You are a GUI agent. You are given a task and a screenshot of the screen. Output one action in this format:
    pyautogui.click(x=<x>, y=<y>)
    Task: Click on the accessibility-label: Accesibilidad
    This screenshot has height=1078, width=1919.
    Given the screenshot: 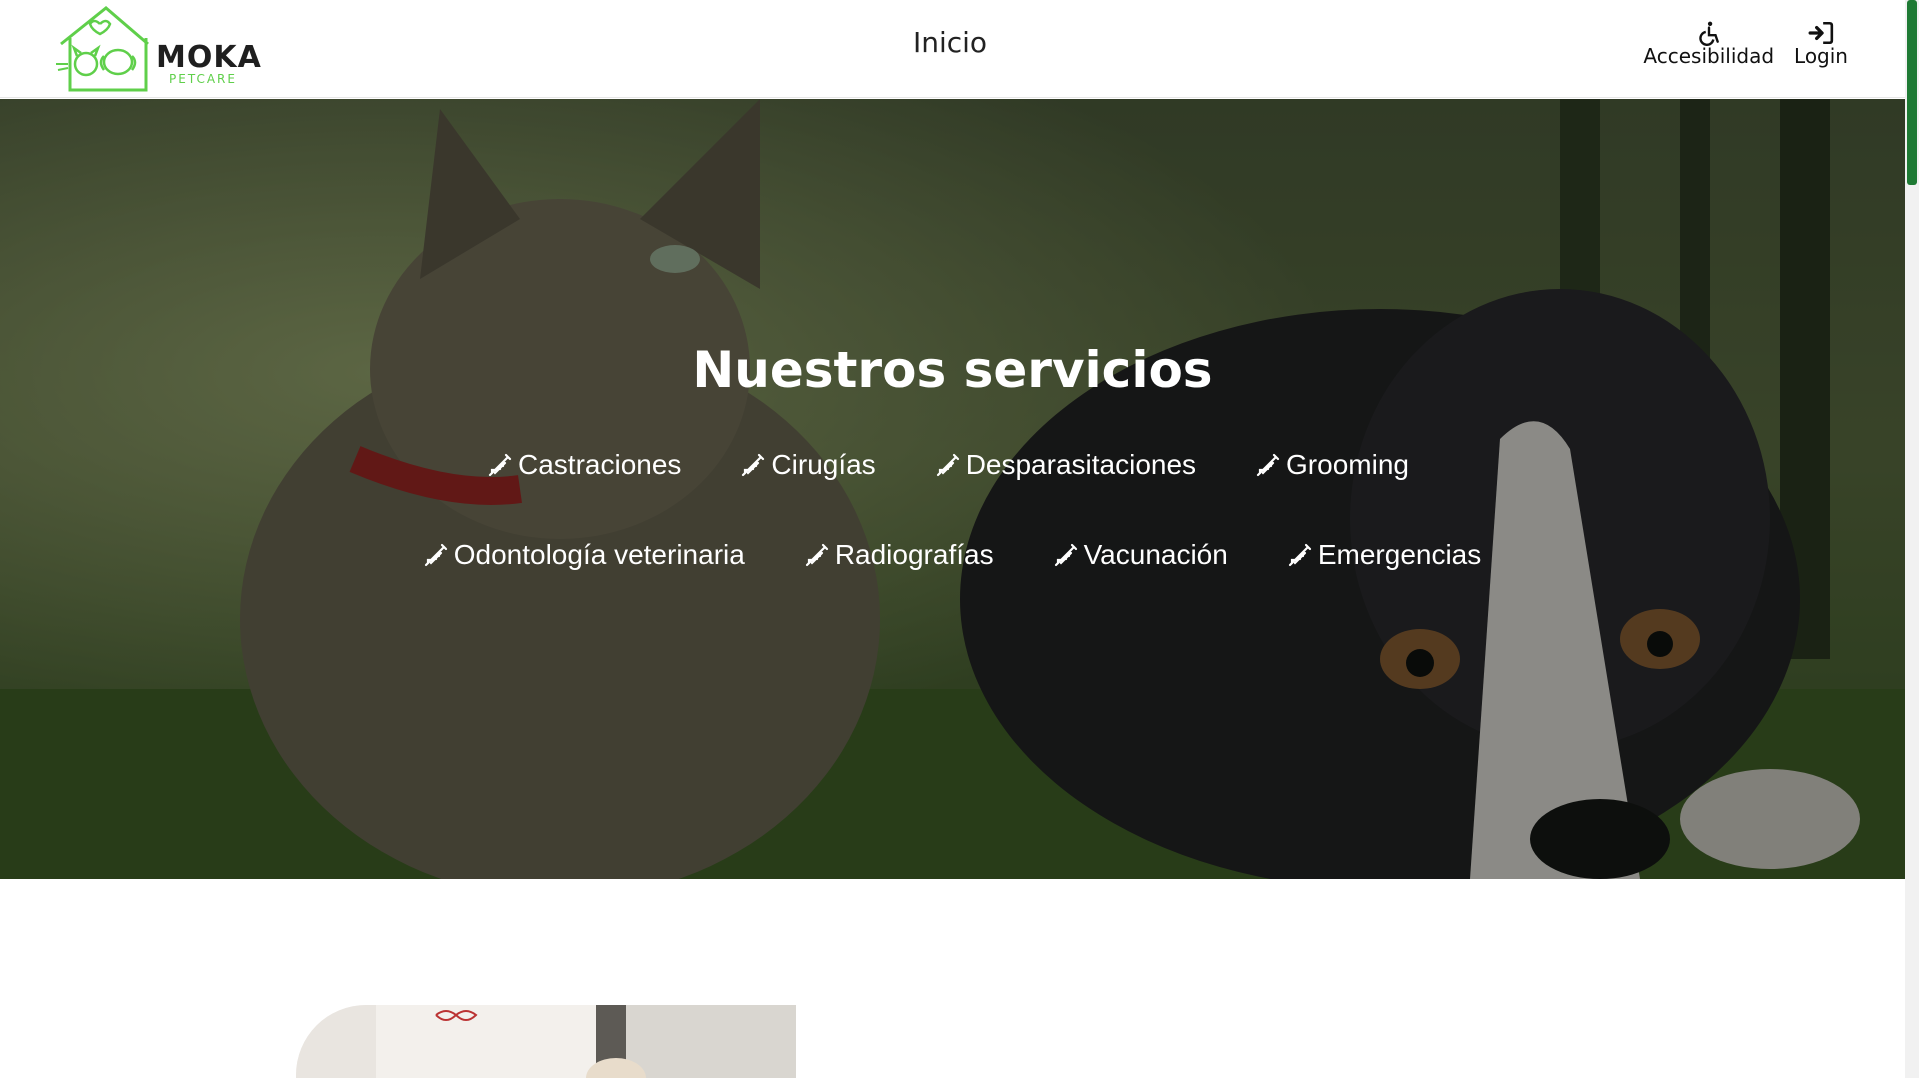 What is the action you would take?
    pyautogui.click(x=1709, y=56)
    